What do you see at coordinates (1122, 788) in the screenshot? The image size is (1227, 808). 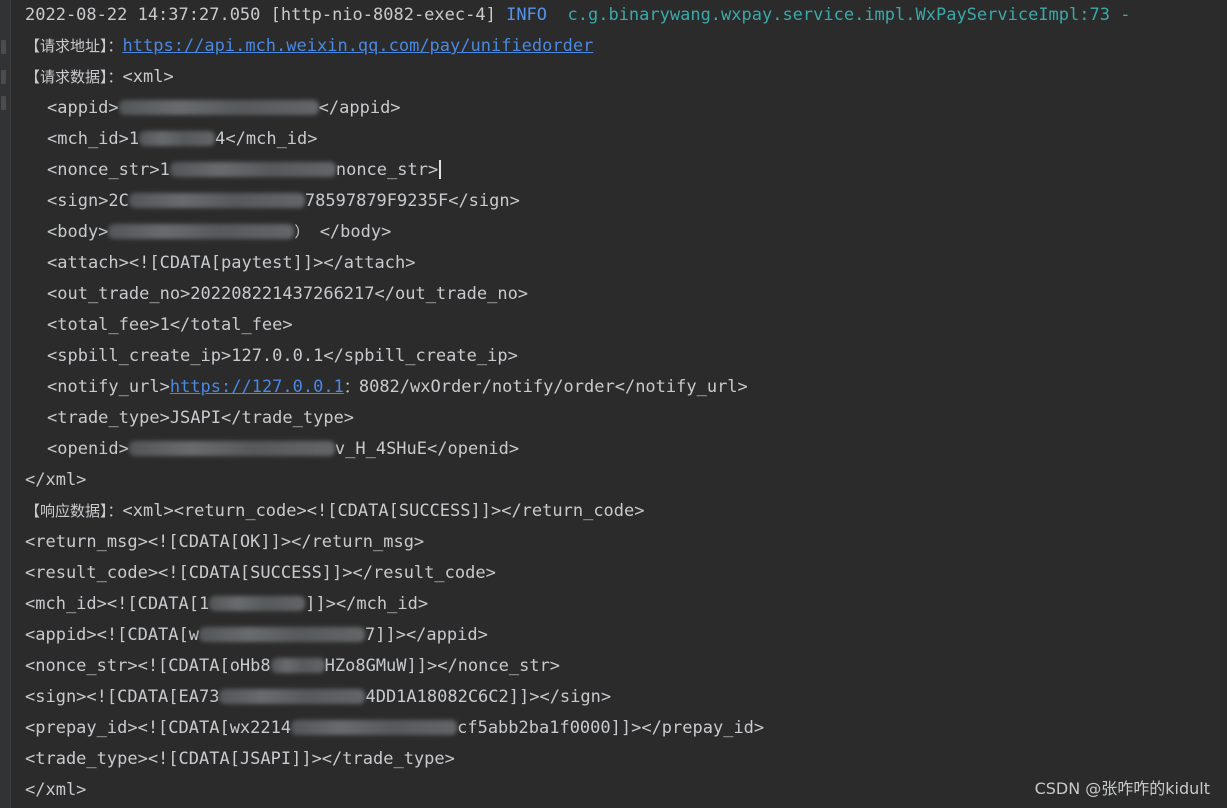 I see `csdn-watermark: CSDN @张咋咋的kidult` at bounding box center [1122, 788].